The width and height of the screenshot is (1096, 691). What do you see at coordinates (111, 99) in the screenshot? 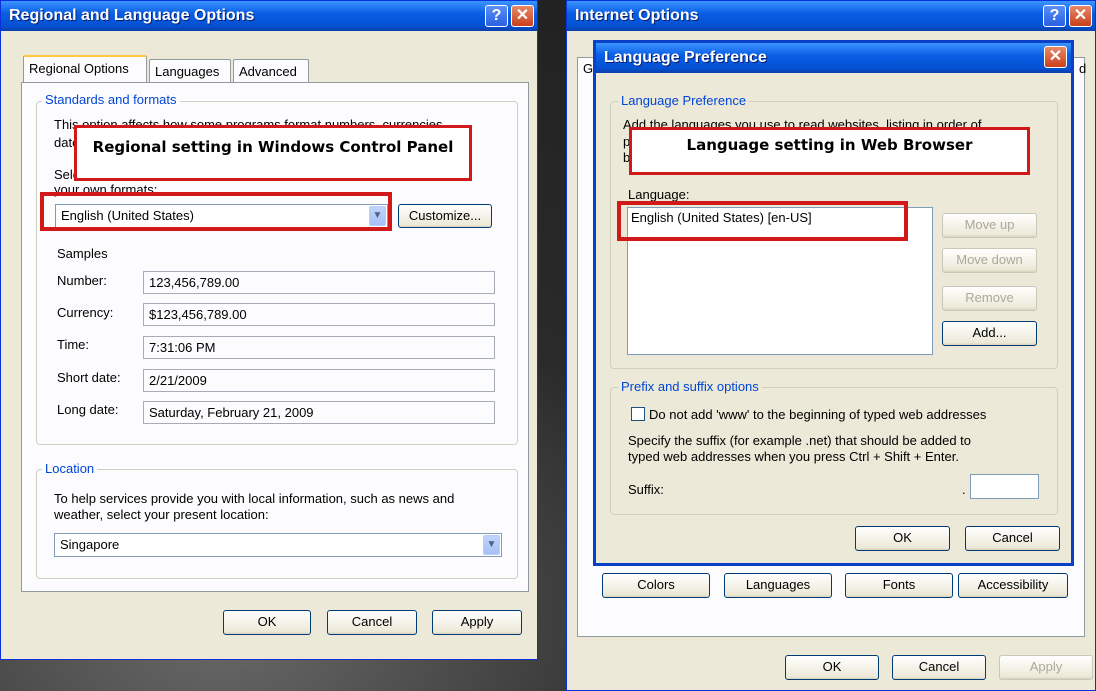
I see `standards-group-title: Standards and formats` at bounding box center [111, 99].